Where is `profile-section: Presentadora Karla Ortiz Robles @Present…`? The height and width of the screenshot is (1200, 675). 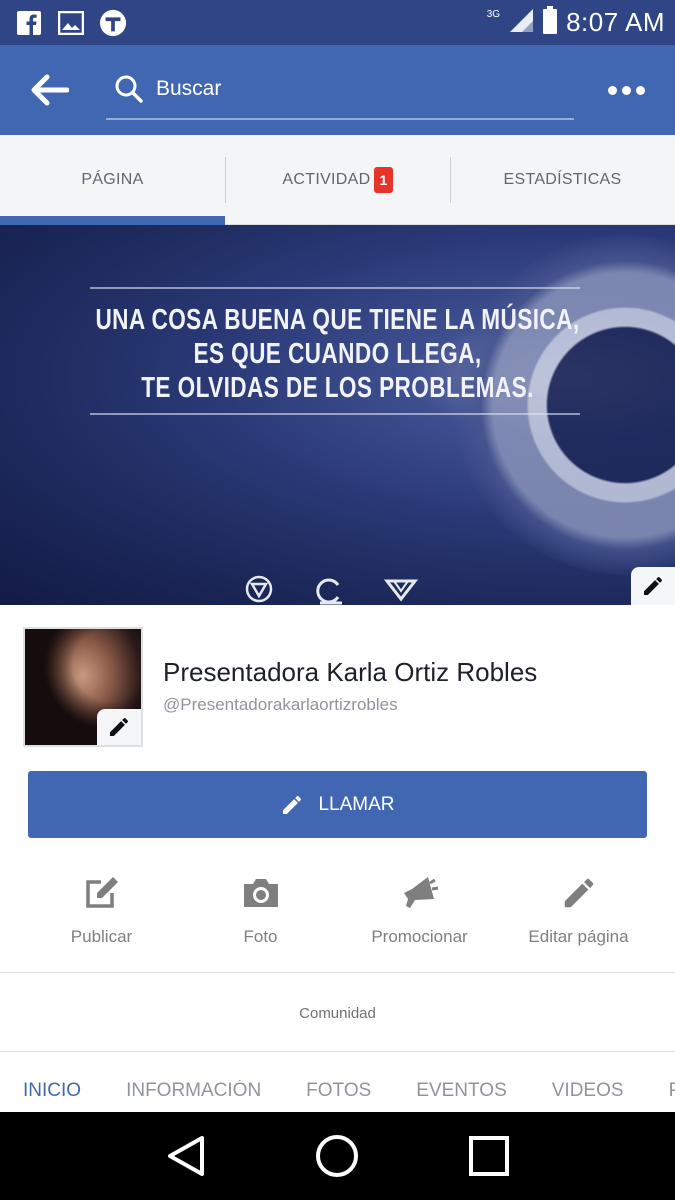 profile-section: Presentadora Karla Ortiz Robles @Present… is located at coordinates (337, 687).